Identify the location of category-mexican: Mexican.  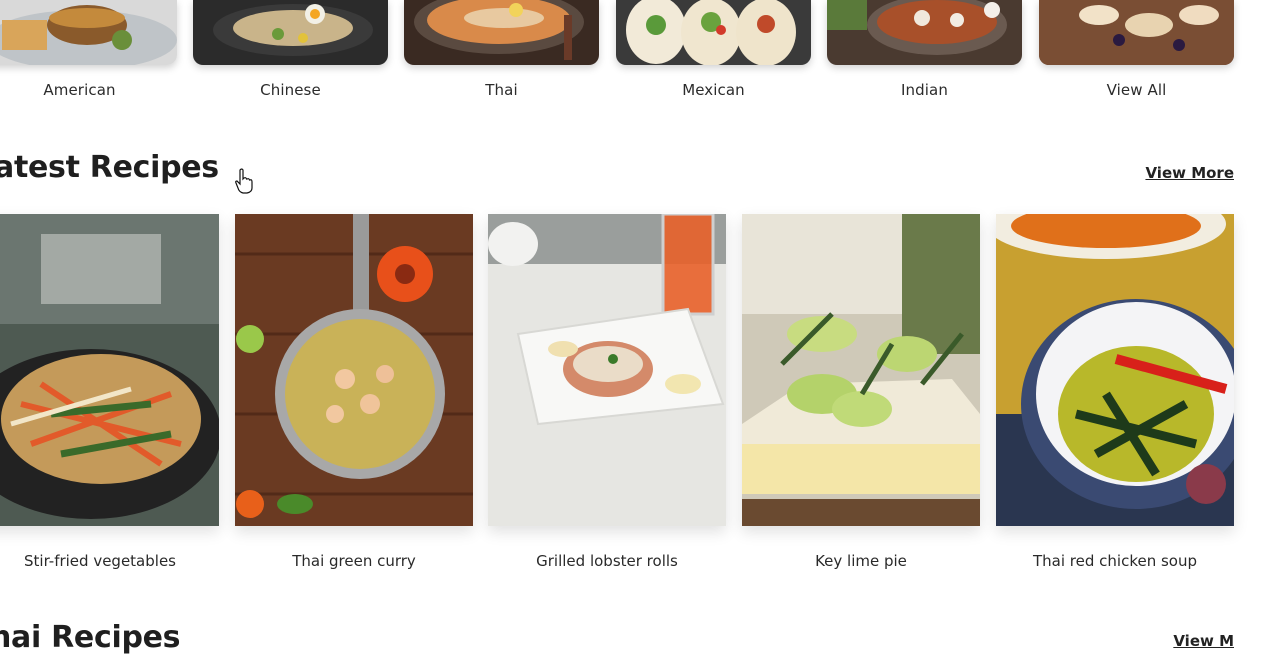
(713, 49).